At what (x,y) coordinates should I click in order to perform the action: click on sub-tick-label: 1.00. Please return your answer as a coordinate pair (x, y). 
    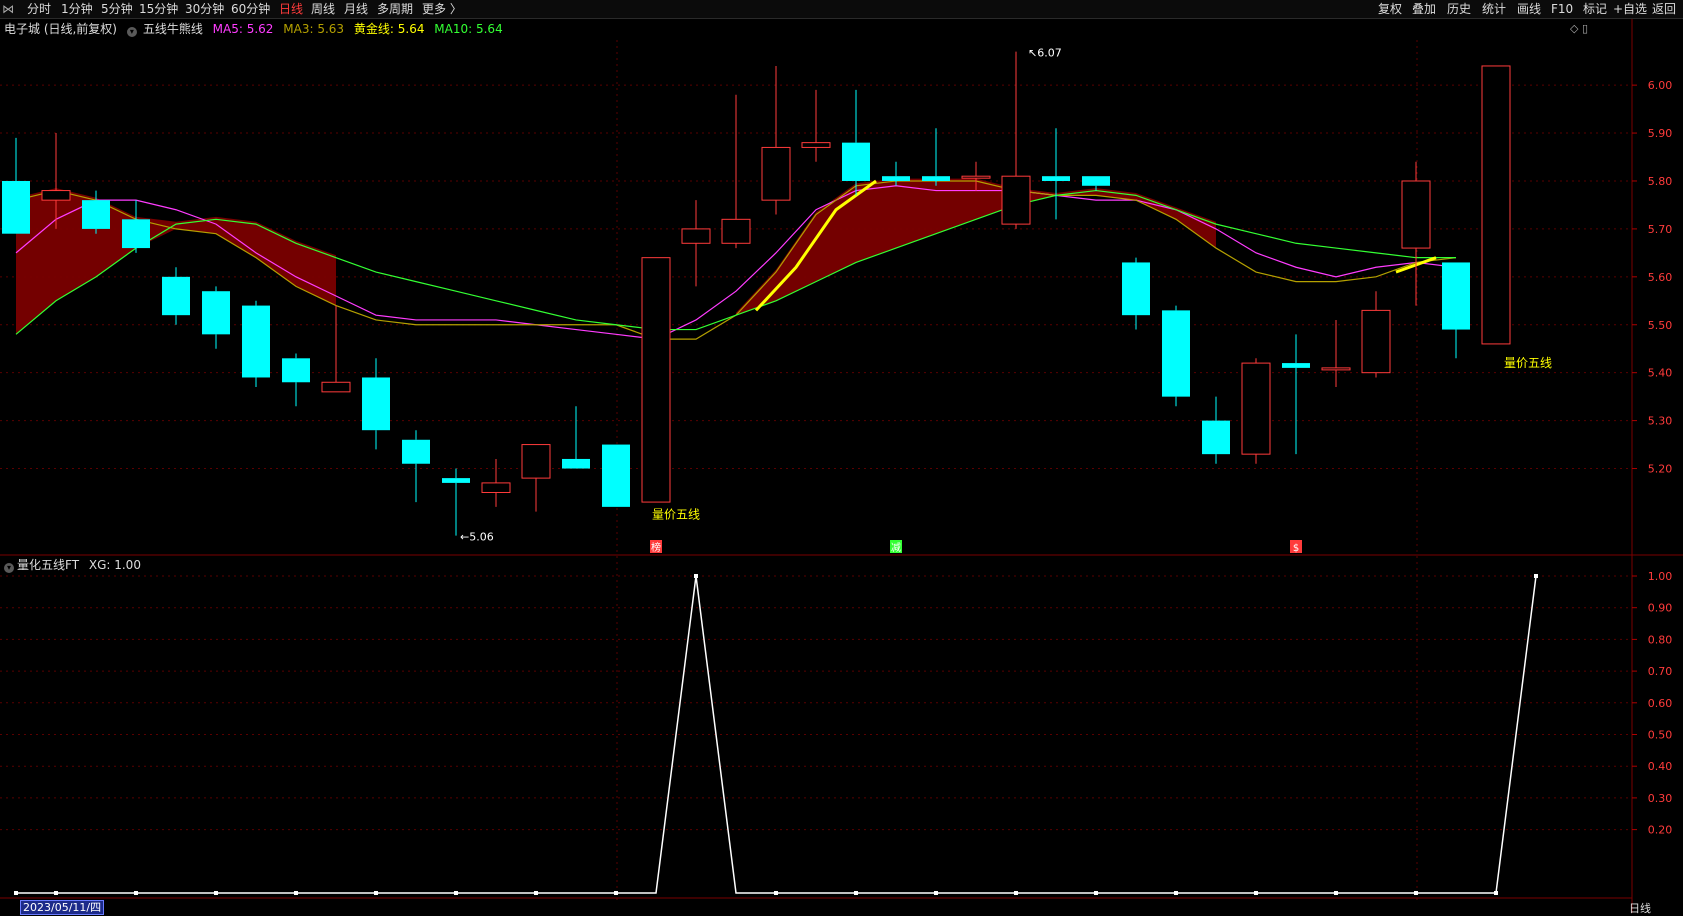
    Looking at the image, I should click on (1660, 576).